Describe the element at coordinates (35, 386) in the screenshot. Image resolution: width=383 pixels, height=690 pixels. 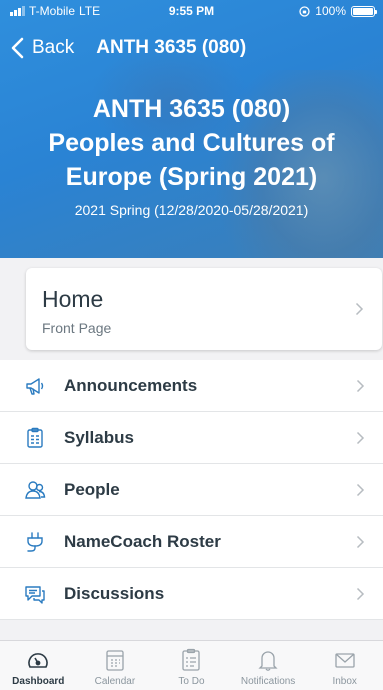
I see `megaphone-icon` at that location.